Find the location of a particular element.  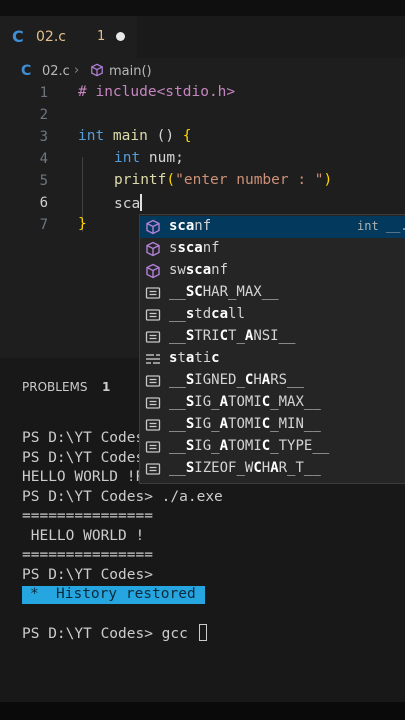

terminal-line: PS D:\YT Codes> is located at coordinates (87, 575).